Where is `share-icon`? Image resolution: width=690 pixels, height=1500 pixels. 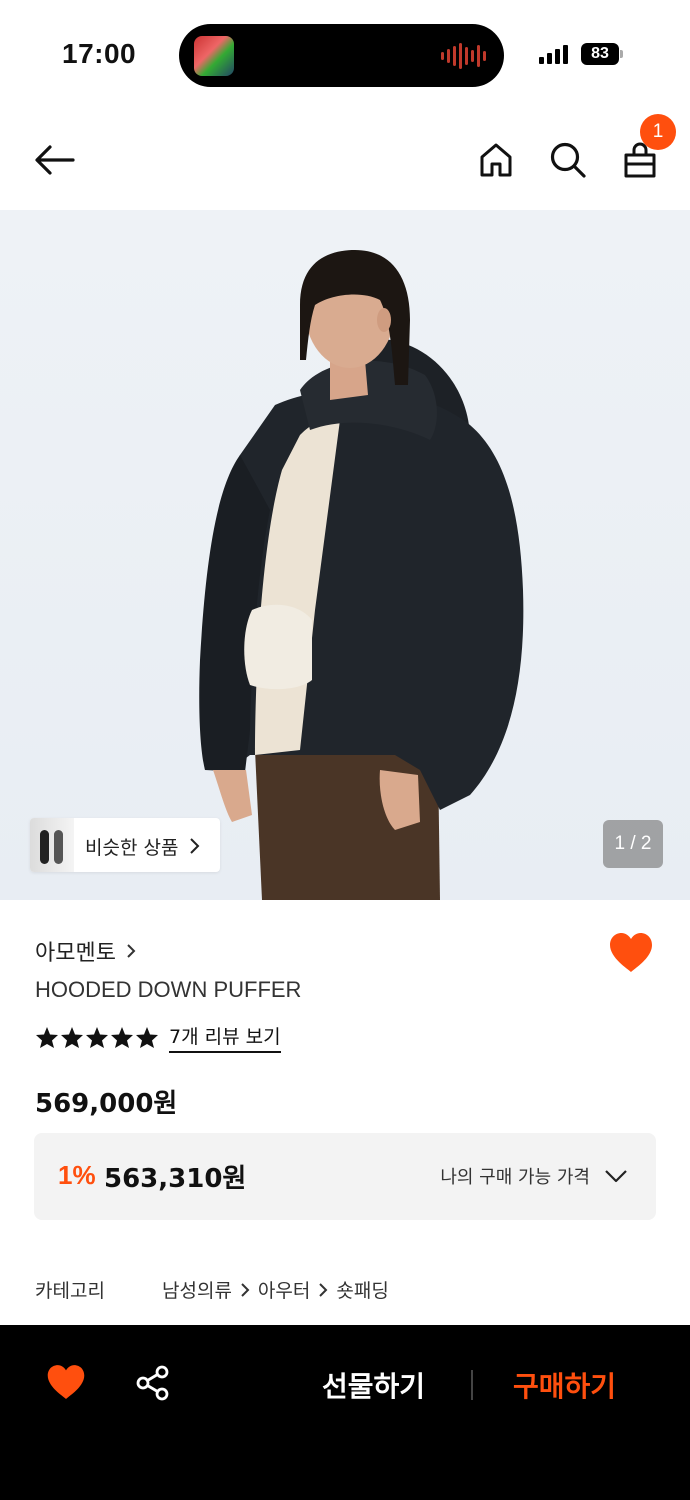 share-icon is located at coordinates (152, 1383).